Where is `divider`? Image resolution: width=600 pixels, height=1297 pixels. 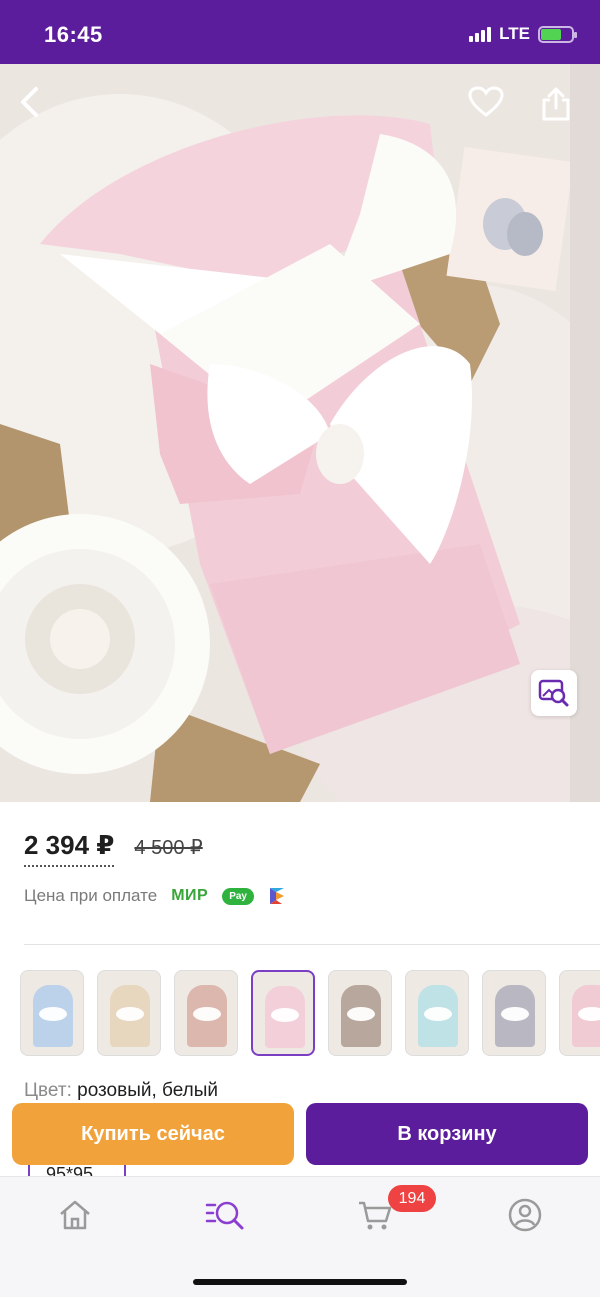
divider is located at coordinates (312, 944).